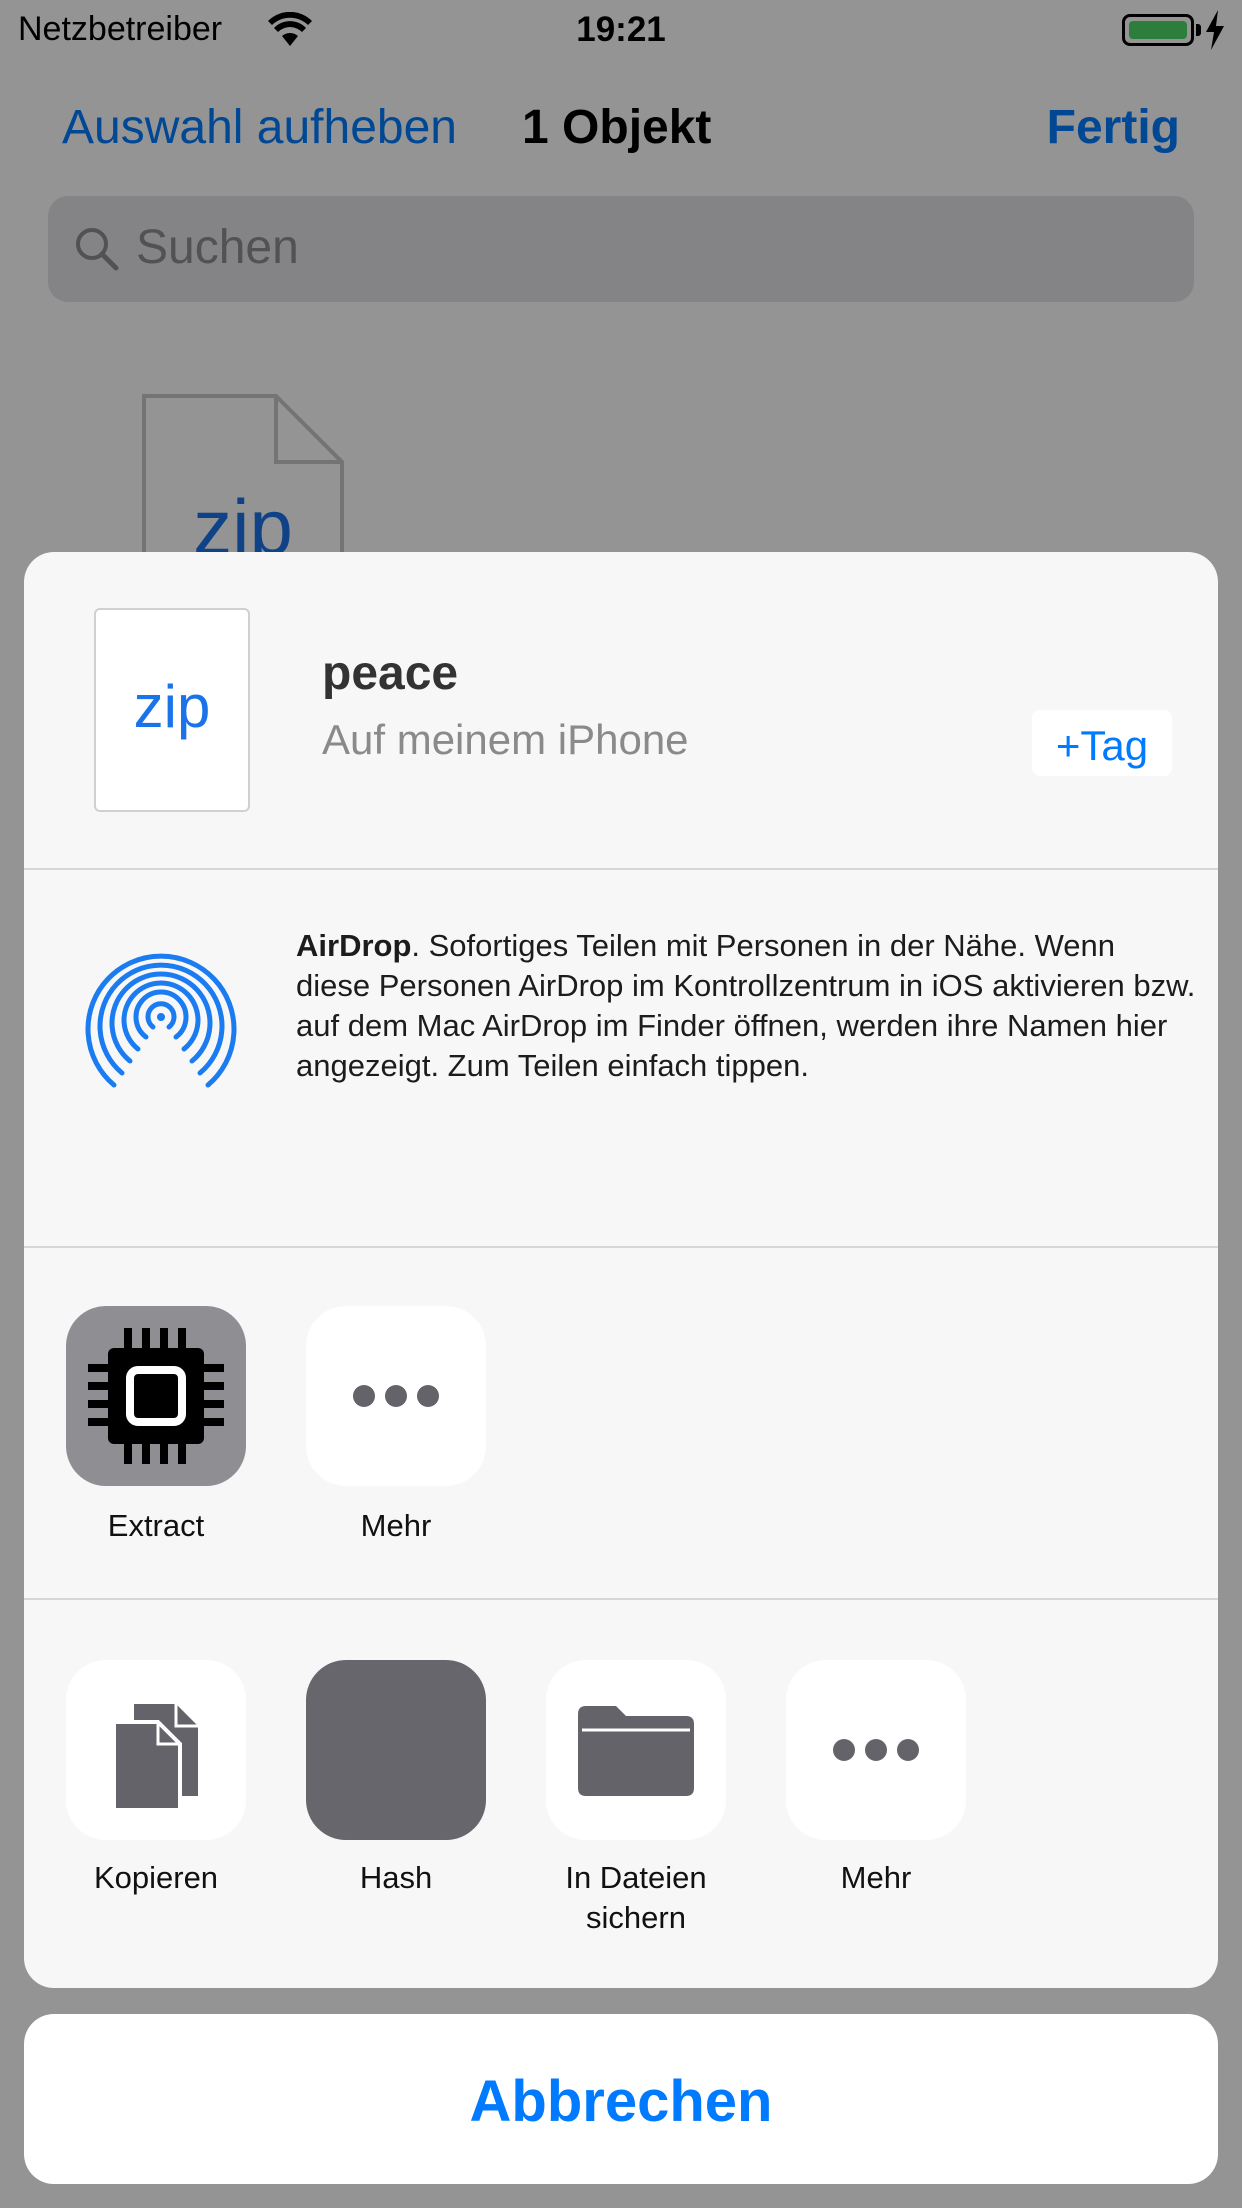 This screenshot has height=2208, width=1242. Describe the element at coordinates (396, 1750) in the screenshot. I see `hash-button` at that location.